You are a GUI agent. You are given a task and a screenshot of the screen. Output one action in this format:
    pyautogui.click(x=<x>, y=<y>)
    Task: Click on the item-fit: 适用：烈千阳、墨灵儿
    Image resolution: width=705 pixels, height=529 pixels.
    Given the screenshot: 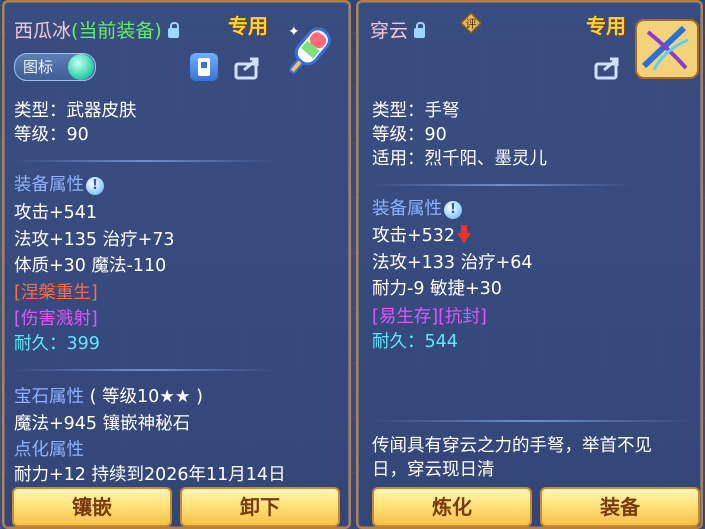 What is the action you would take?
    pyautogui.click(x=459, y=159)
    